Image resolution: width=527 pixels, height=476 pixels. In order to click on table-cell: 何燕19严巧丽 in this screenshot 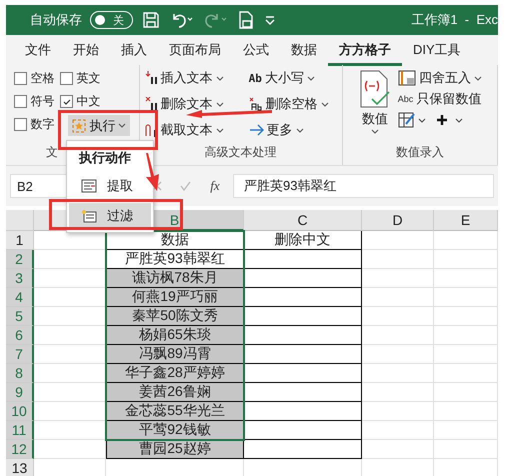, I will do `click(175, 297)`.